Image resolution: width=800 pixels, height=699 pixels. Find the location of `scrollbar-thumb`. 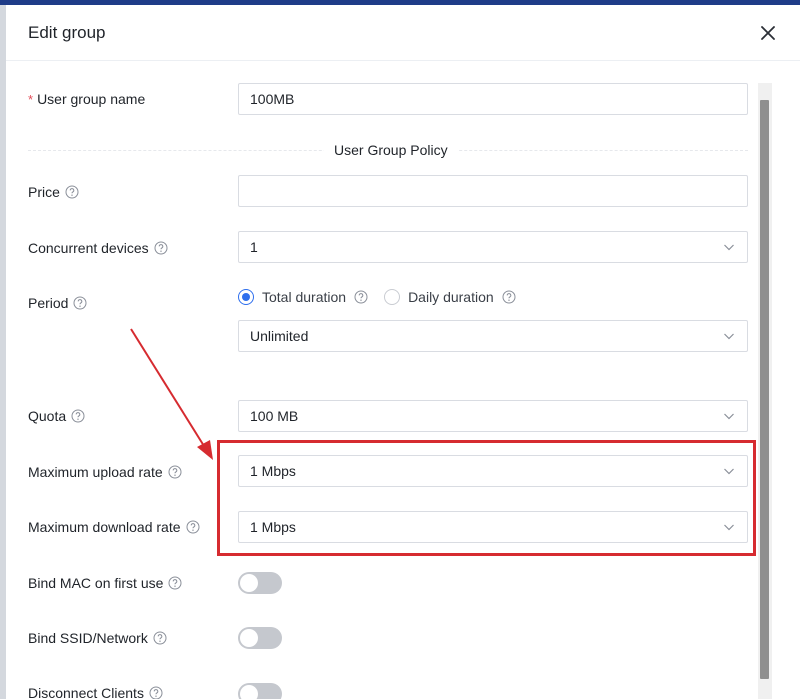

scrollbar-thumb is located at coordinates (764, 389).